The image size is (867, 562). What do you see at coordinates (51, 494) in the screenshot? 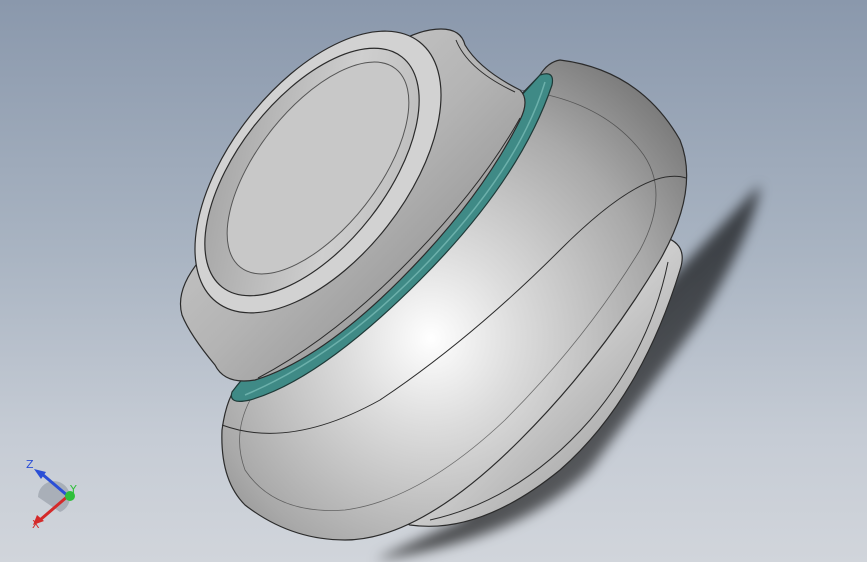
I see `axis-triad: Z Y X` at bounding box center [51, 494].